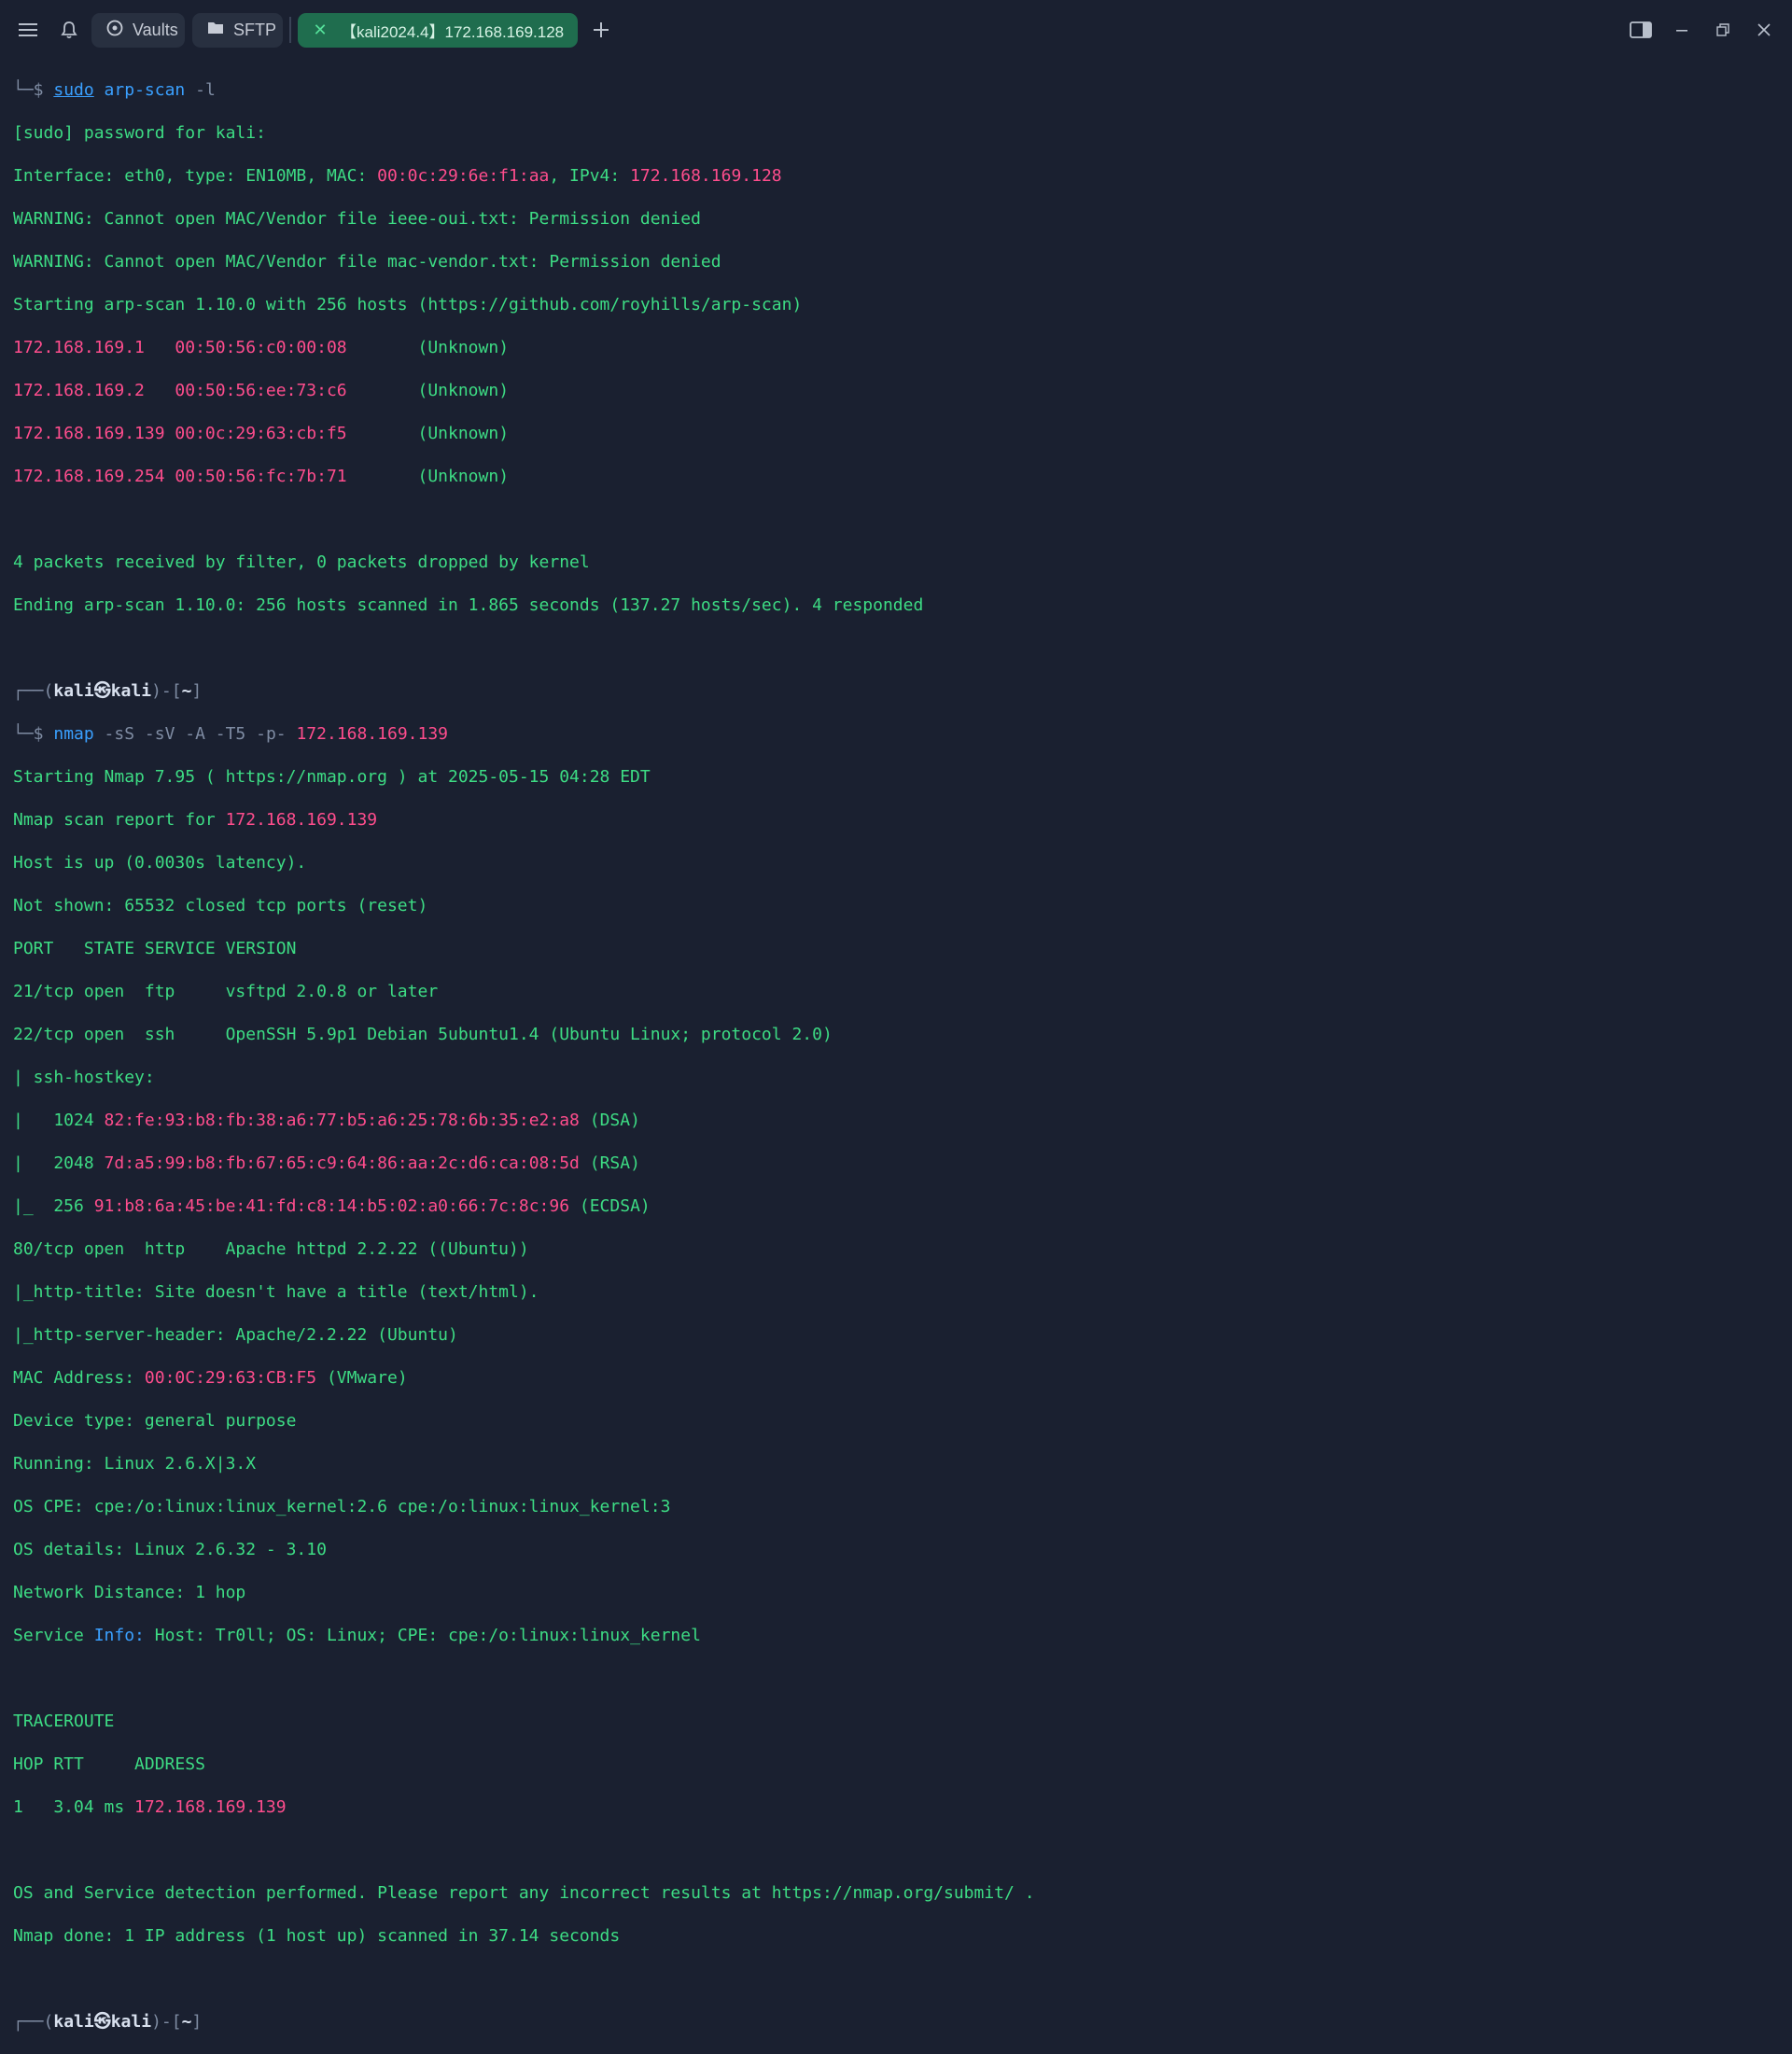 The width and height of the screenshot is (1792, 2054). I want to click on terminal-line: | ssh-hostkey:, so click(84, 1077).